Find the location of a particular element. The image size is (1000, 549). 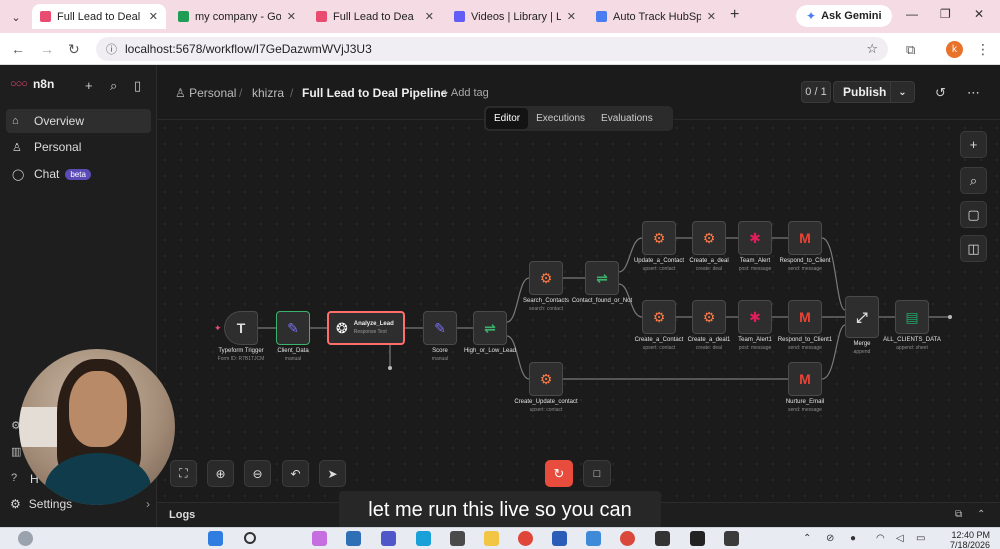

node-create-contact: ⚙ is located at coordinates (659, 317).